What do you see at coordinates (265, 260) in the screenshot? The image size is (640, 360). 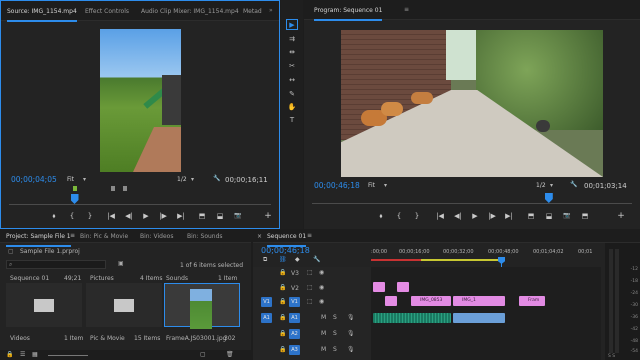 I see `snap-icon: ⧉` at bounding box center [265, 260].